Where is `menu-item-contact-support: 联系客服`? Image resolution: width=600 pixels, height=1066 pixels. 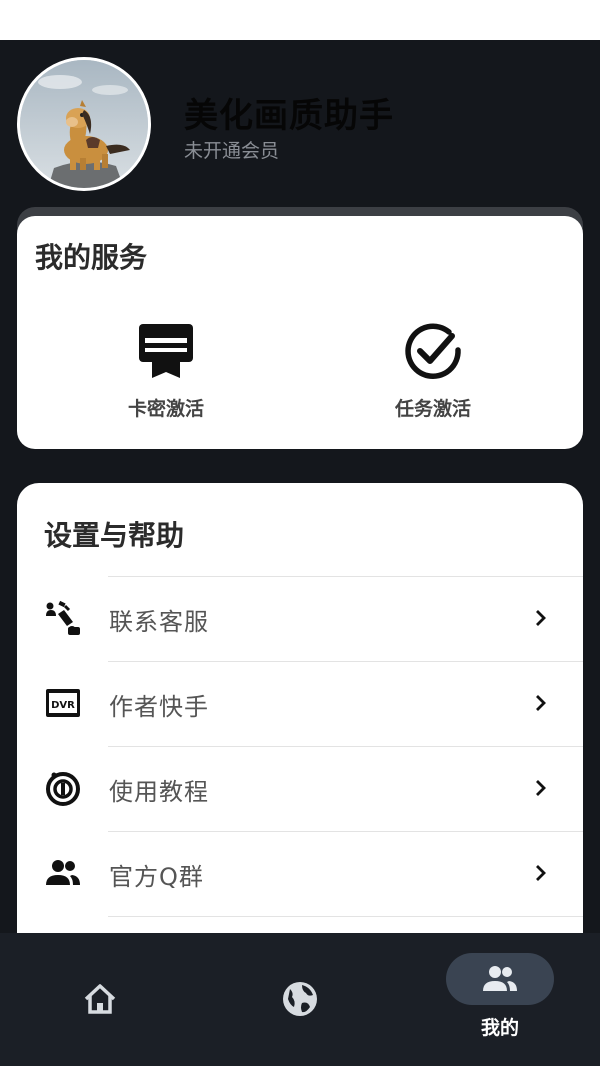
menu-item-contact-support: 联系客服 is located at coordinates (300, 618).